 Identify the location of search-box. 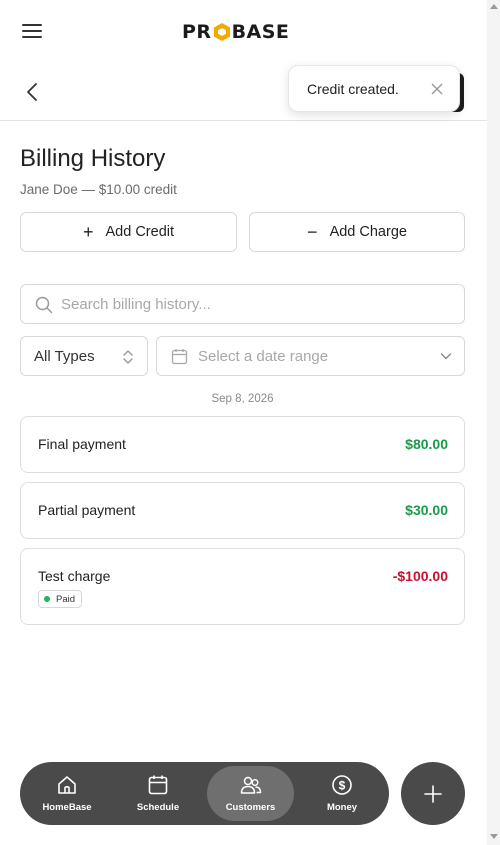
(242, 304).